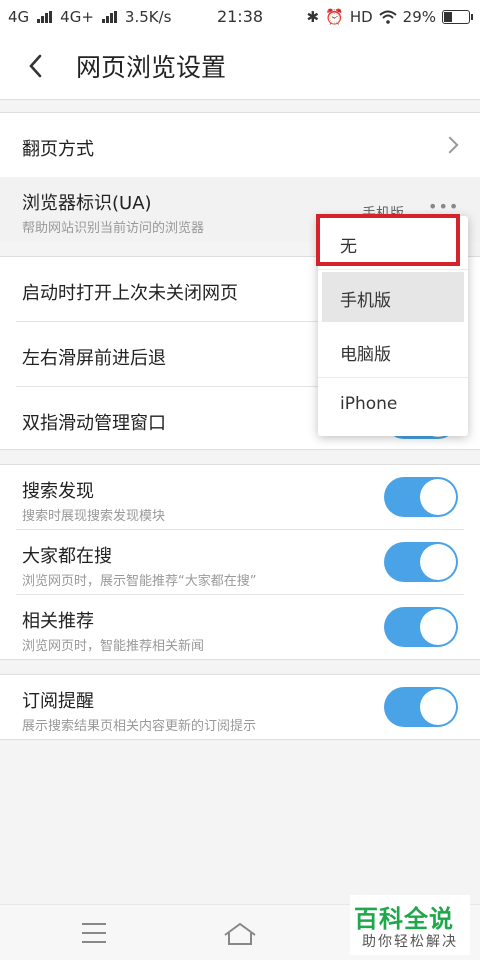 The image size is (480, 960). I want to click on setting-description: 展示搜索结果页相关内容更新的订阅提示, so click(139, 726).